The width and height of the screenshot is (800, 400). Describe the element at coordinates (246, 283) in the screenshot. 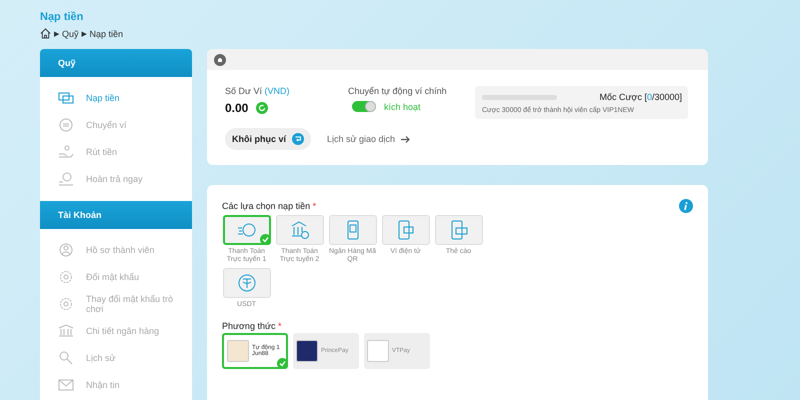

I see `usdt-icon` at that location.